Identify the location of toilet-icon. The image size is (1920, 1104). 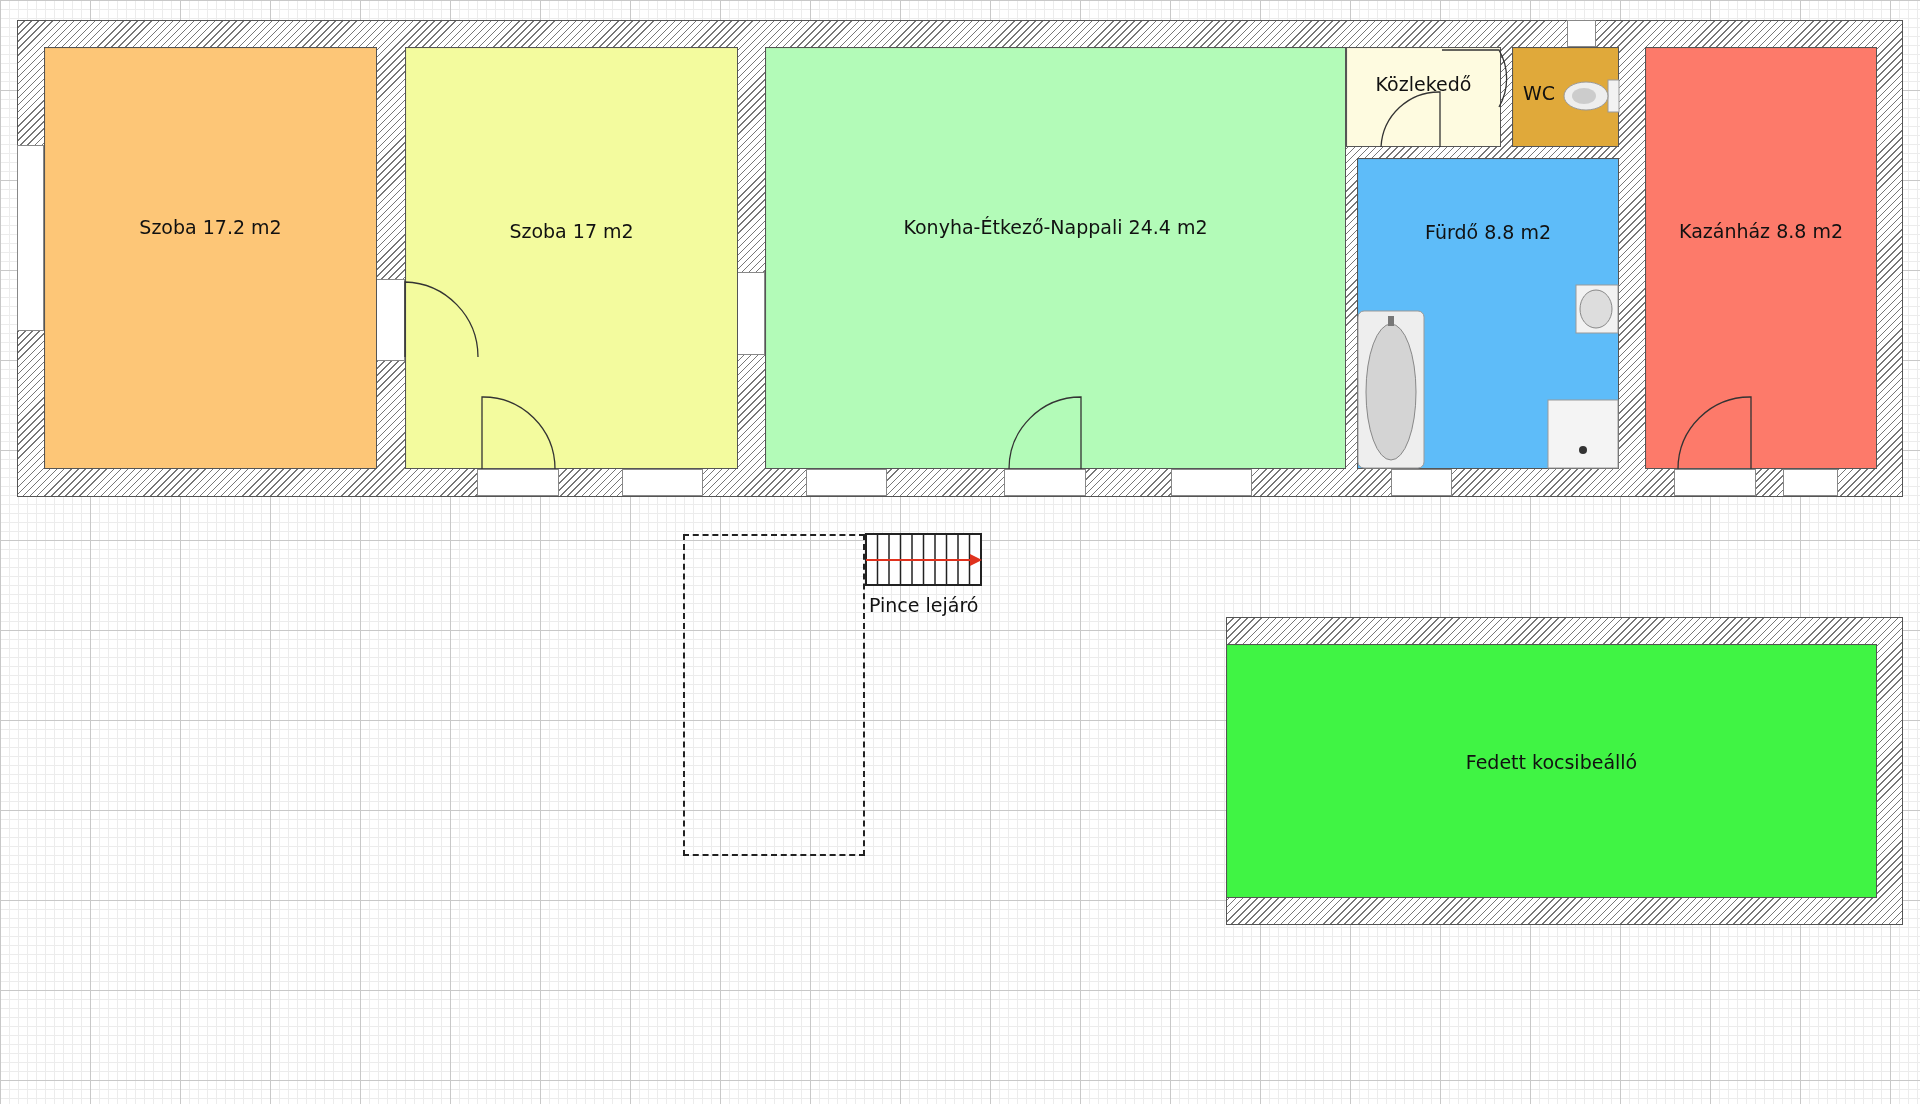
(1591, 96).